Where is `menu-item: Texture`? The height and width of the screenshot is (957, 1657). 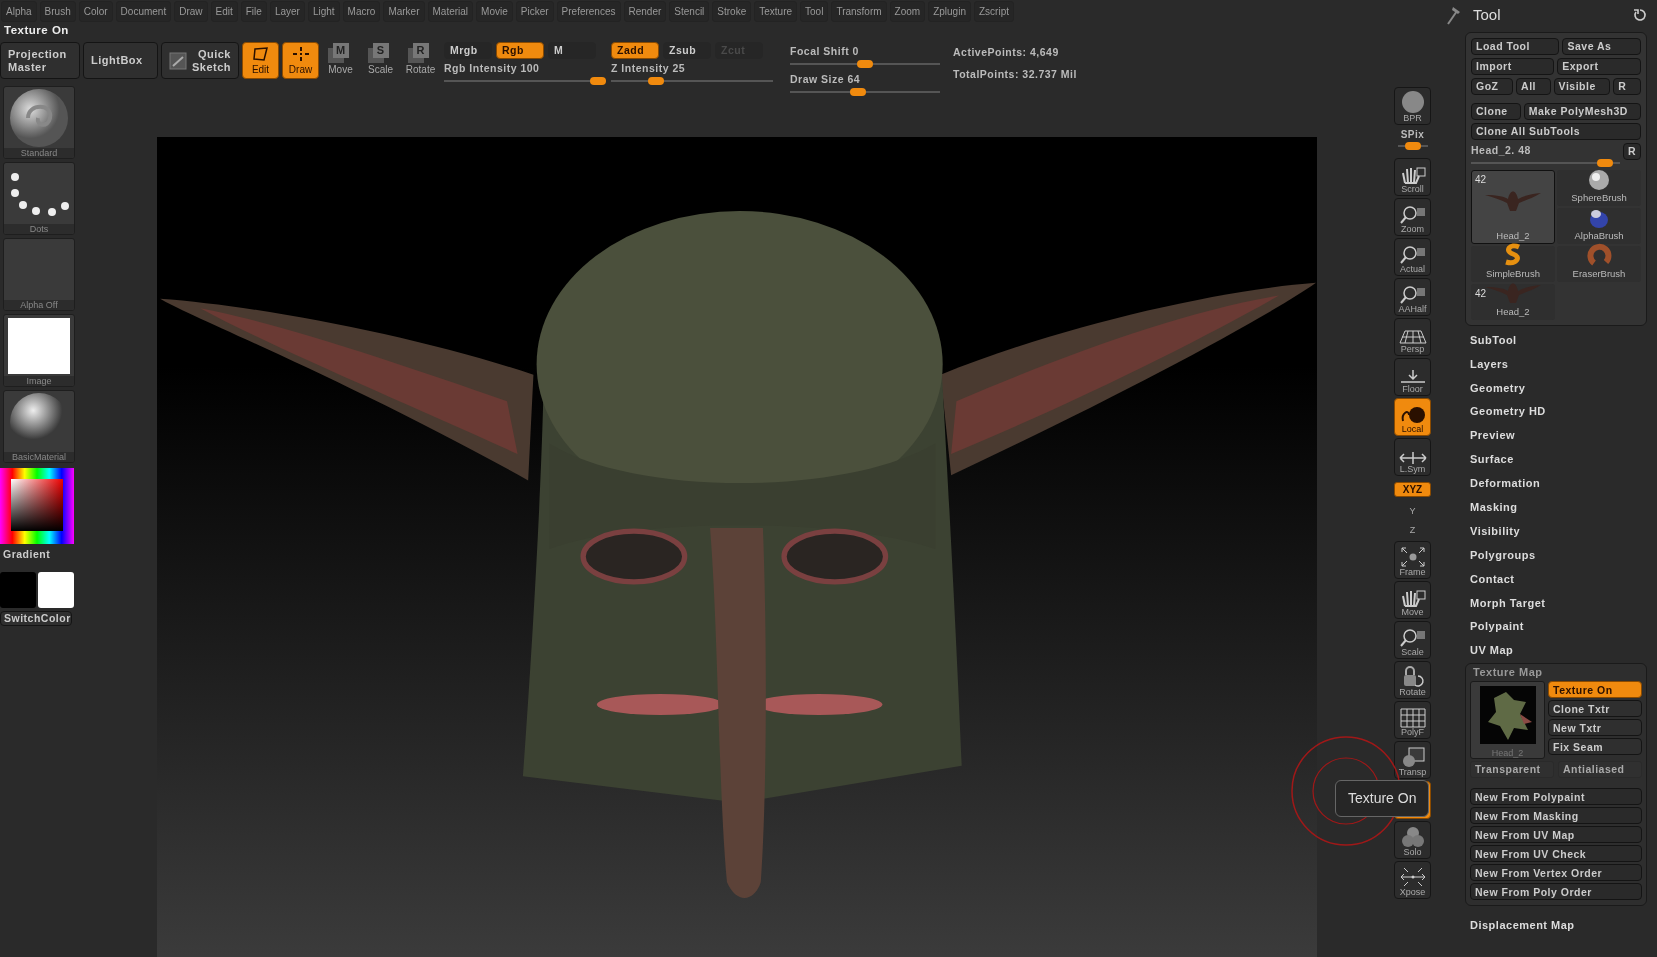 menu-item: Texture is located at coordinates (776, 11).